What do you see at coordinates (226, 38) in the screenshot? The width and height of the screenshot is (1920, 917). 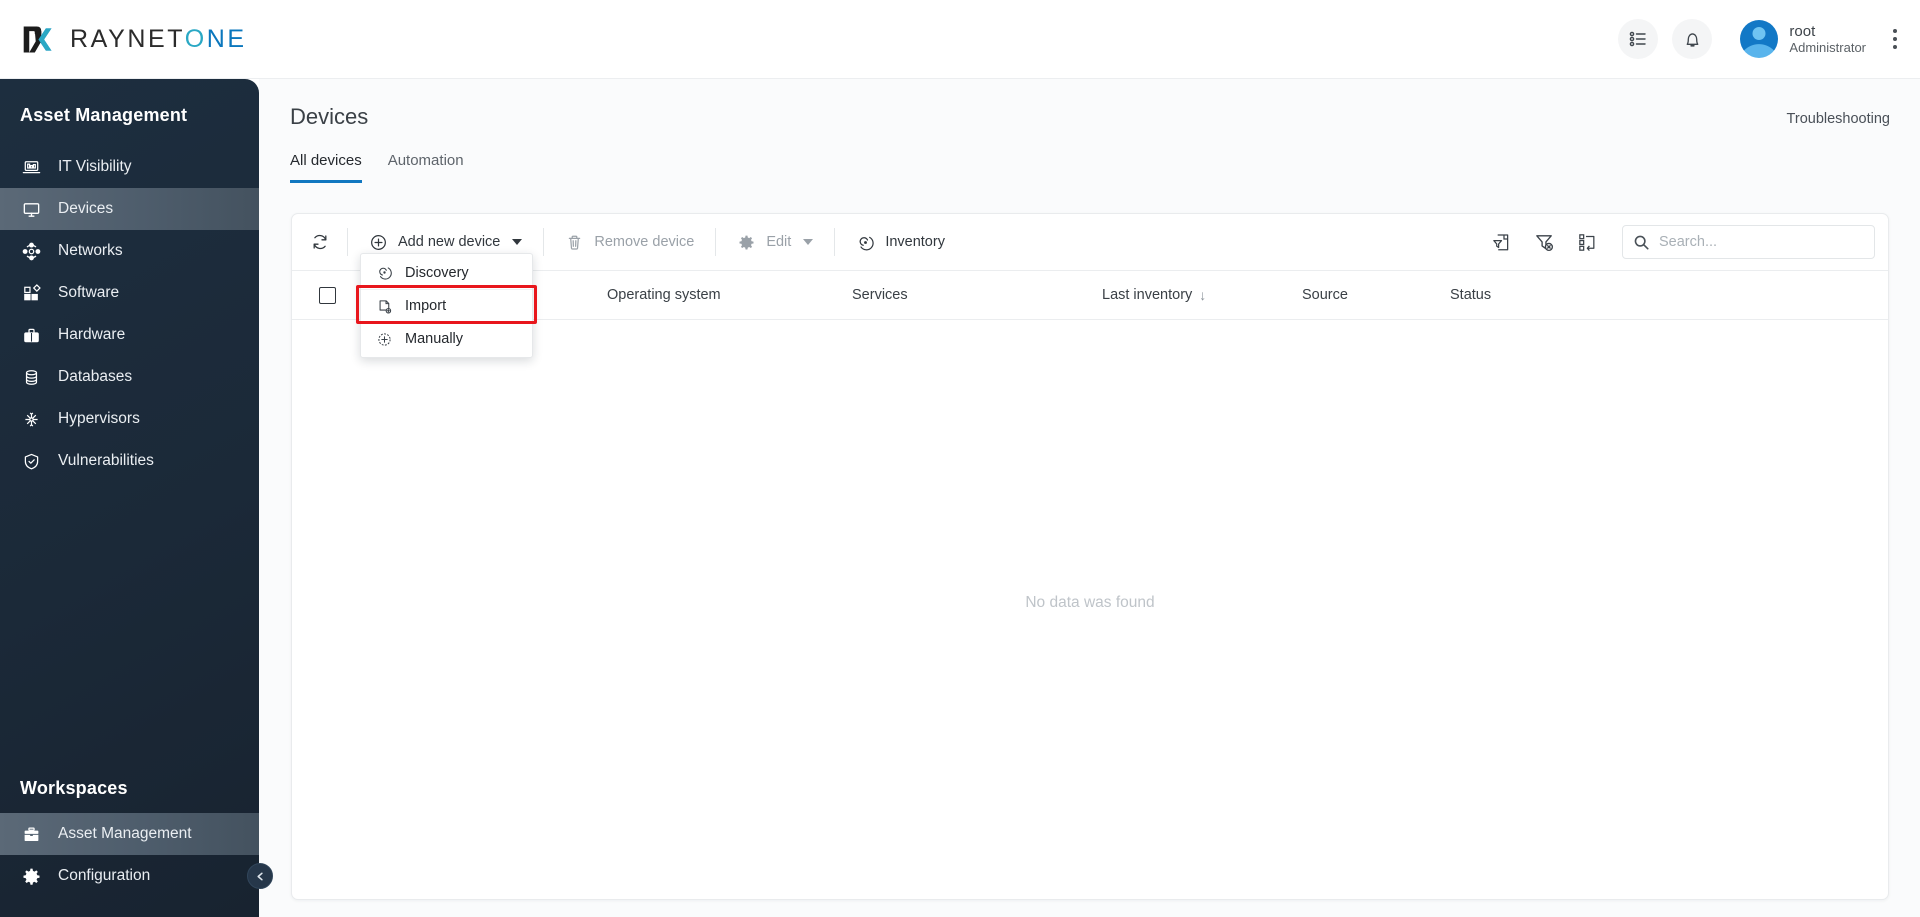 I see `brand-accent-ne: NE` at bounding box center [226, 38].